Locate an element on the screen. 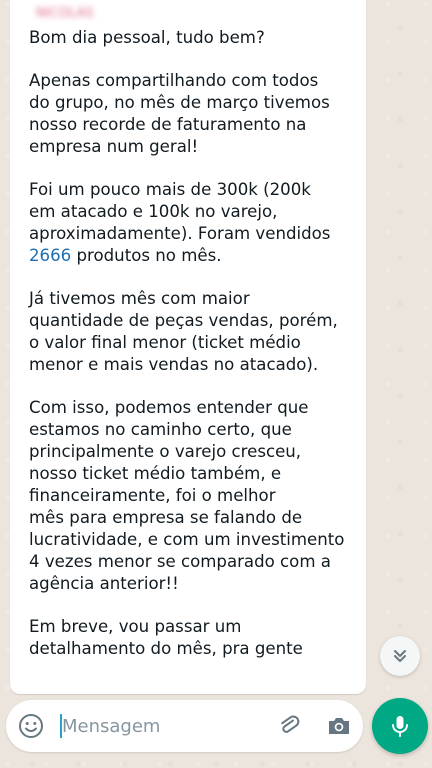 This screenshot has width=432, height=768. phone-number-link: 2666 is located at coordinates (50, 255).